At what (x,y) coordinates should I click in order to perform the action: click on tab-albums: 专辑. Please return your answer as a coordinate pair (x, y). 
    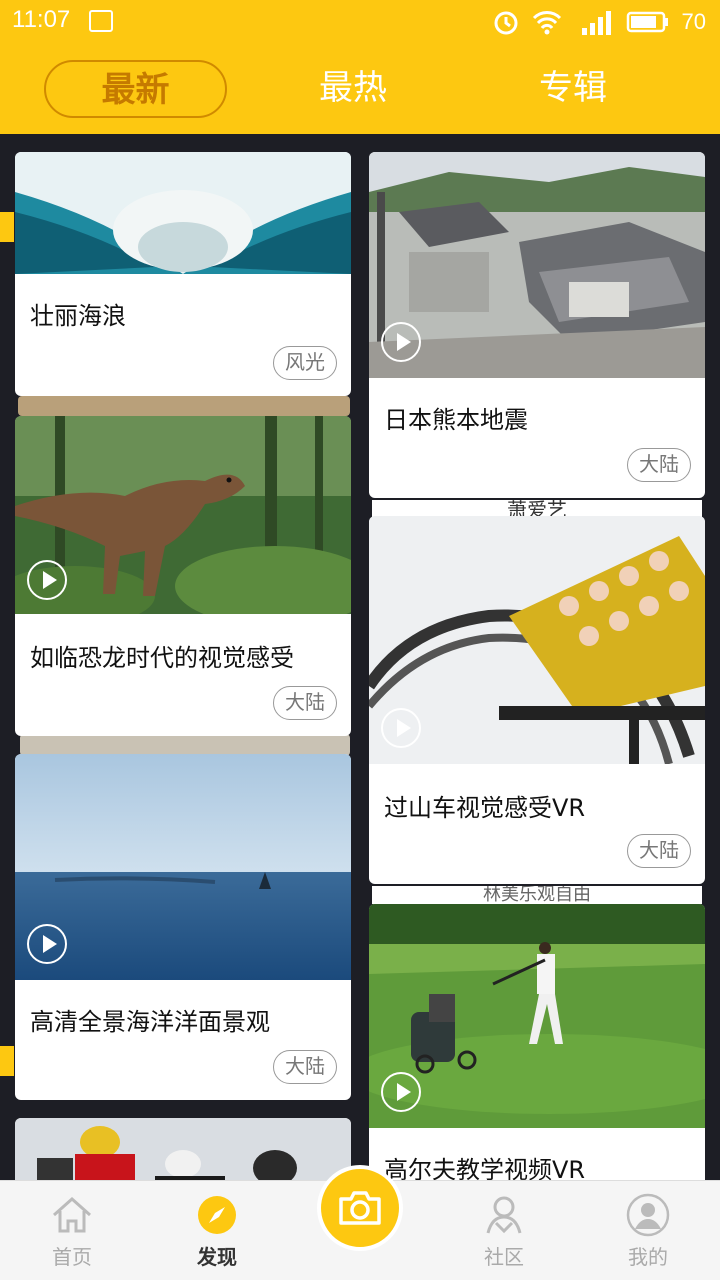
    Looking at the image, I should click on (573, 89).